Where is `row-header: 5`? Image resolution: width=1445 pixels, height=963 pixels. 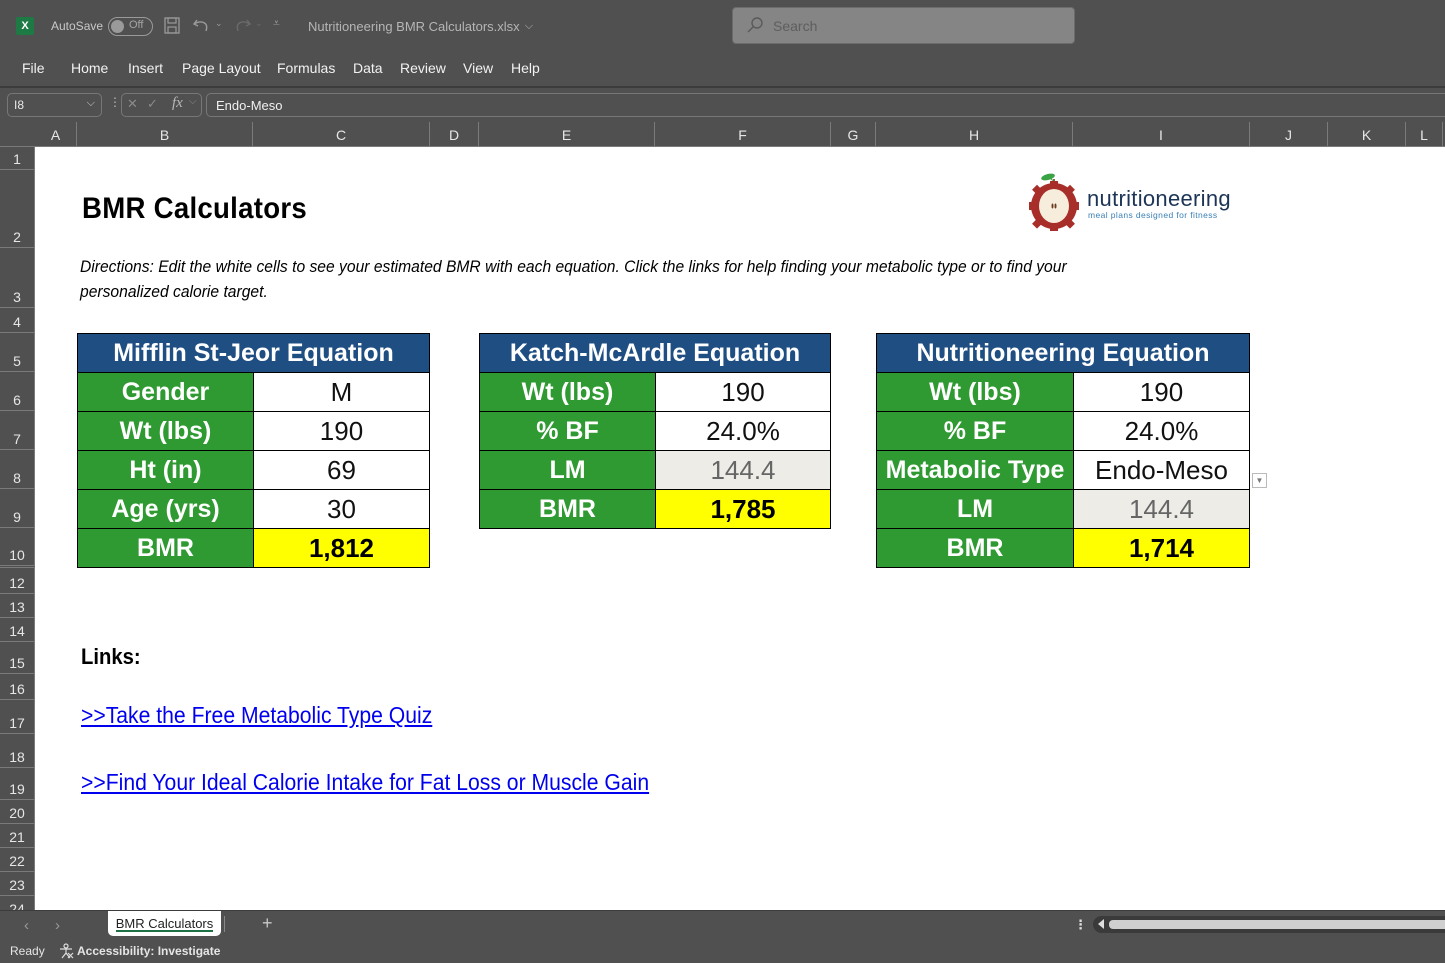 row-header: 5 is located at coordinates (17, 352).